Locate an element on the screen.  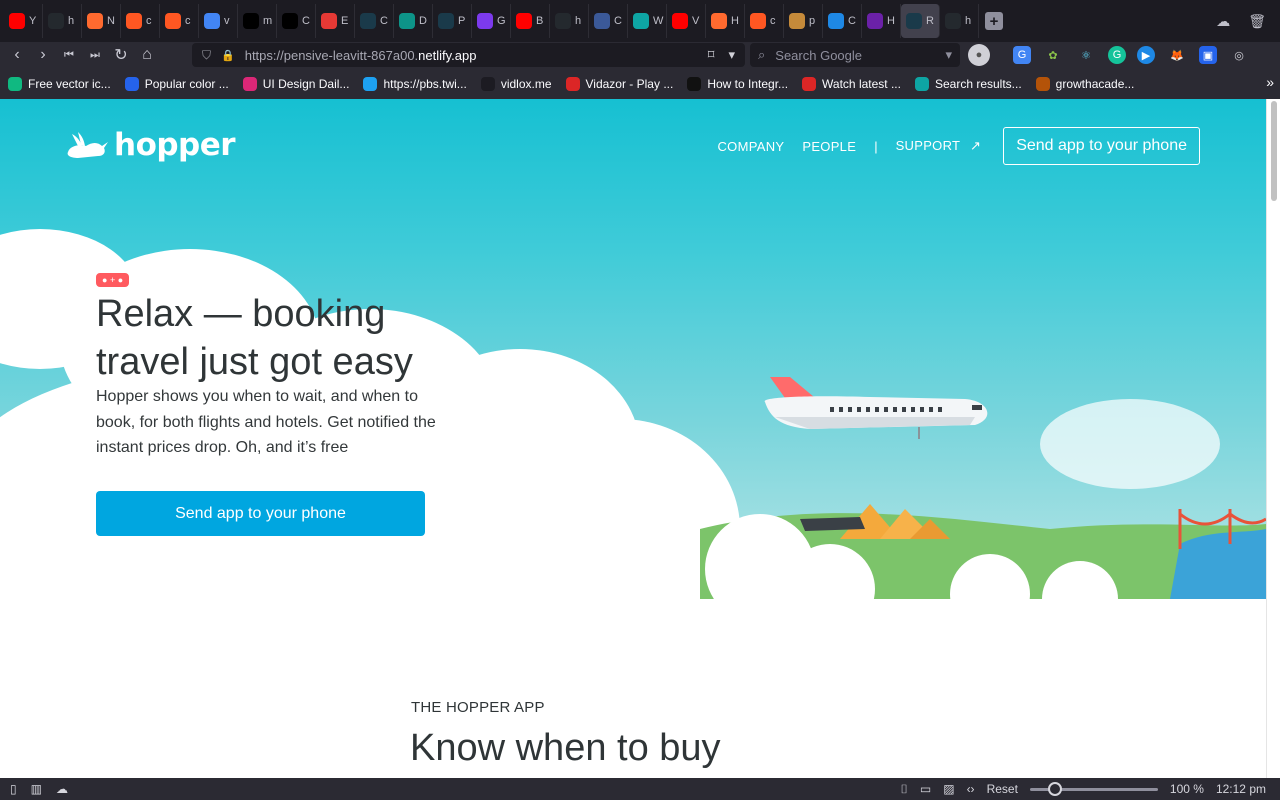
target-extension-icon: ◎ is located at coordinates (1239, 55).